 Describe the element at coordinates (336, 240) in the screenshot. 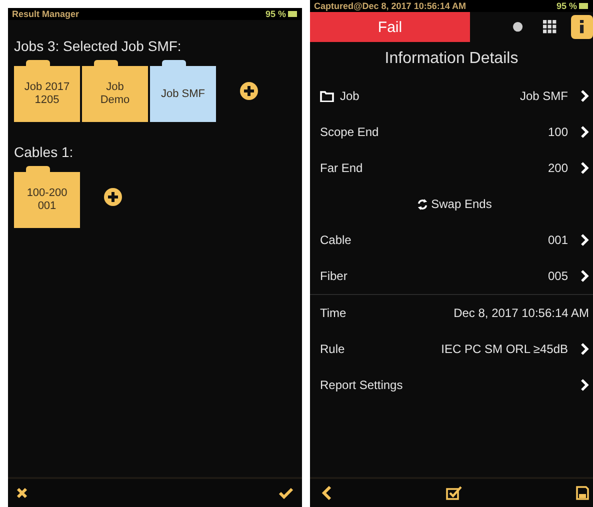

I see `row-label: Cable` at that location.